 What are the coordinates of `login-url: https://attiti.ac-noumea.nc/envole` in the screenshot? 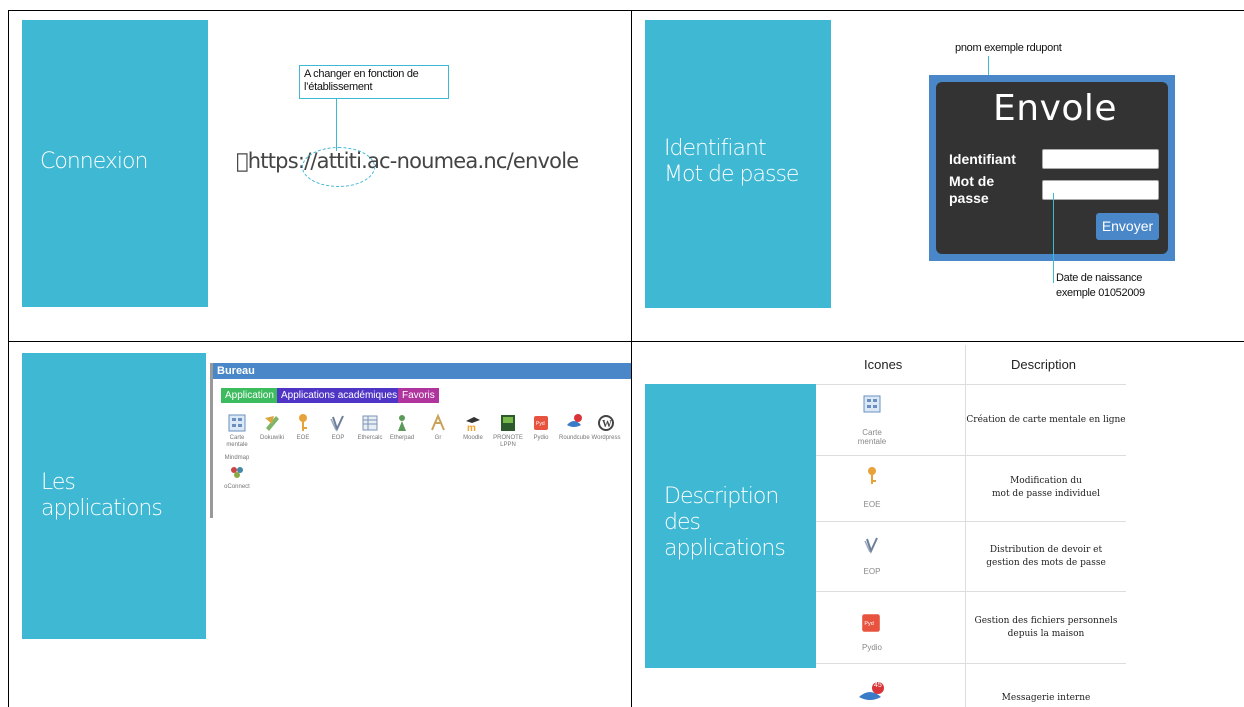 It's located at (407, 161).